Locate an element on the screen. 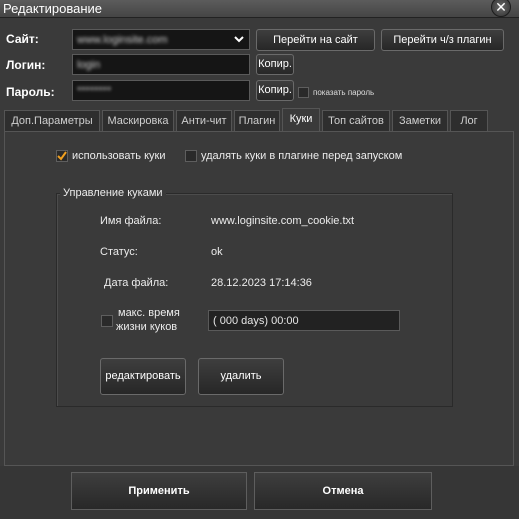 The width and height of the screenshot is (519, 519). password-value: ******** is located at coordinates (94, 91).